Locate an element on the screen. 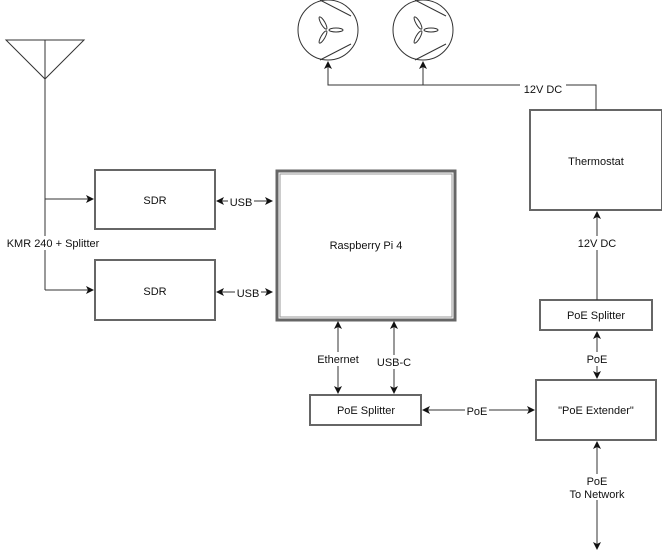 This screenshot has width=662, height=560. poe-mid-label: PoE is located at coordinates (477, 412).